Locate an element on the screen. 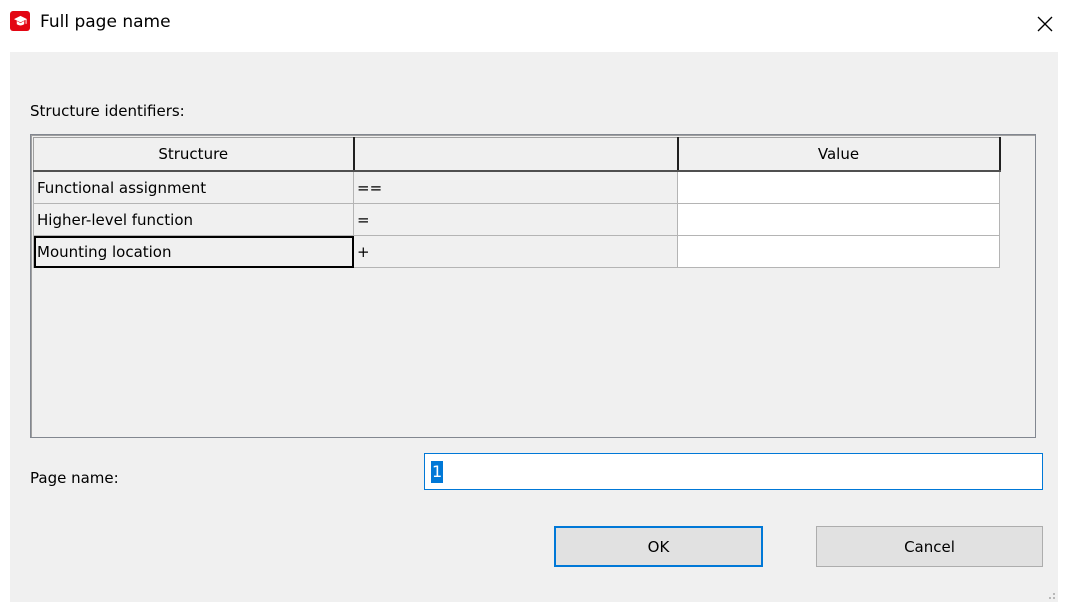  resize-grip-icon is located at coordinates (1051, 595).